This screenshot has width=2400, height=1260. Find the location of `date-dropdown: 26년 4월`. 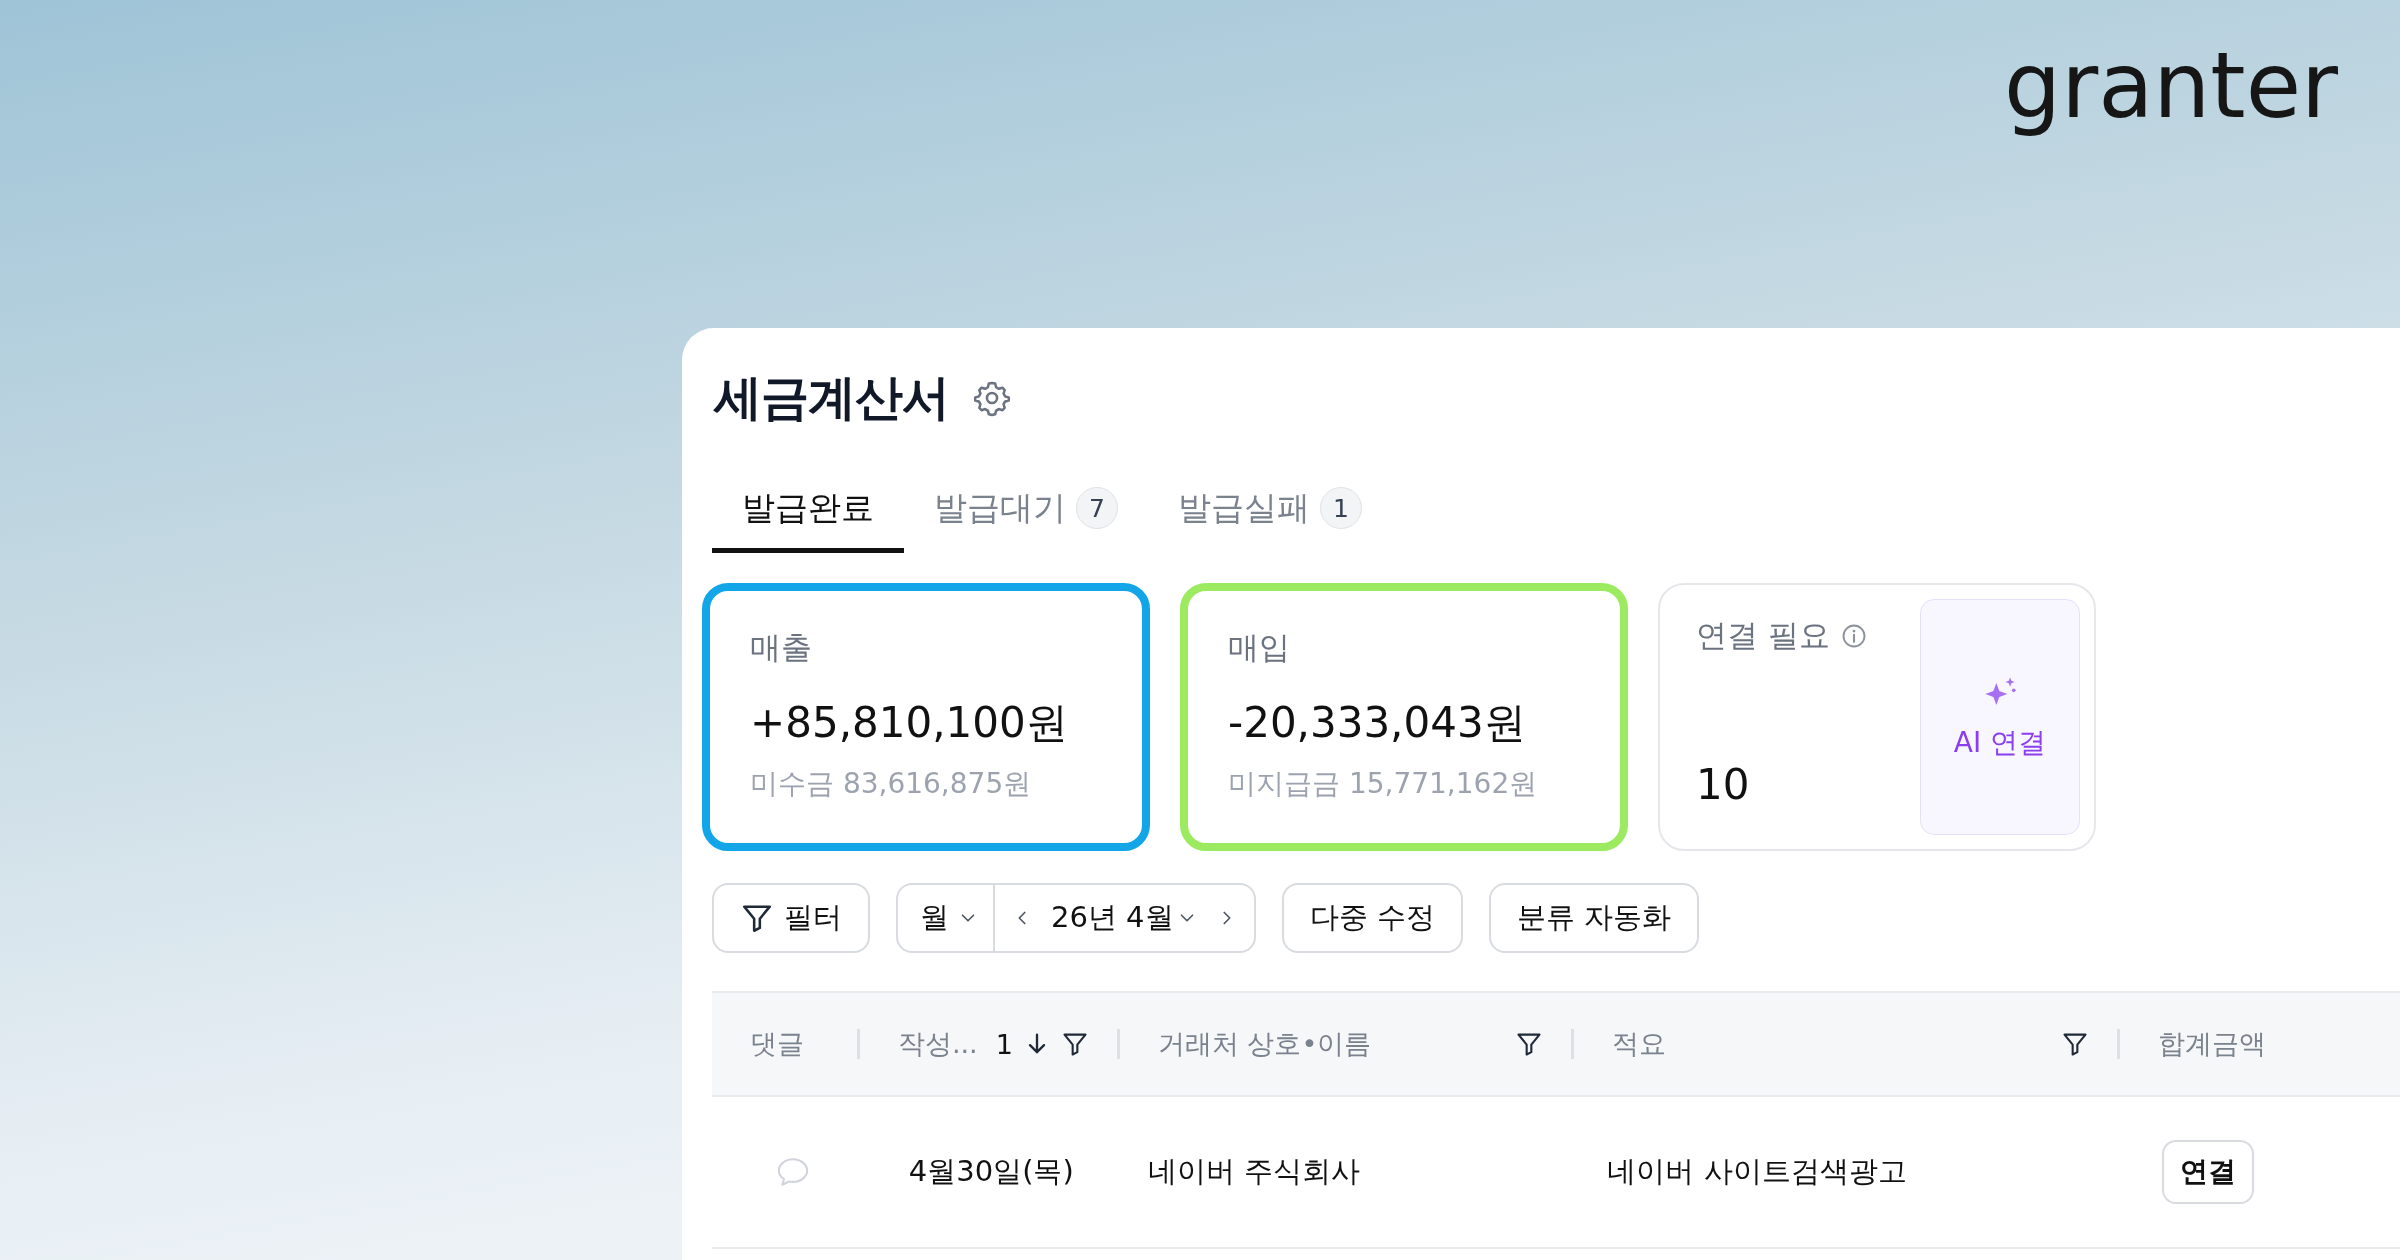

date-dropdown: 26년 4월 is located at coordinates (1124, 918).